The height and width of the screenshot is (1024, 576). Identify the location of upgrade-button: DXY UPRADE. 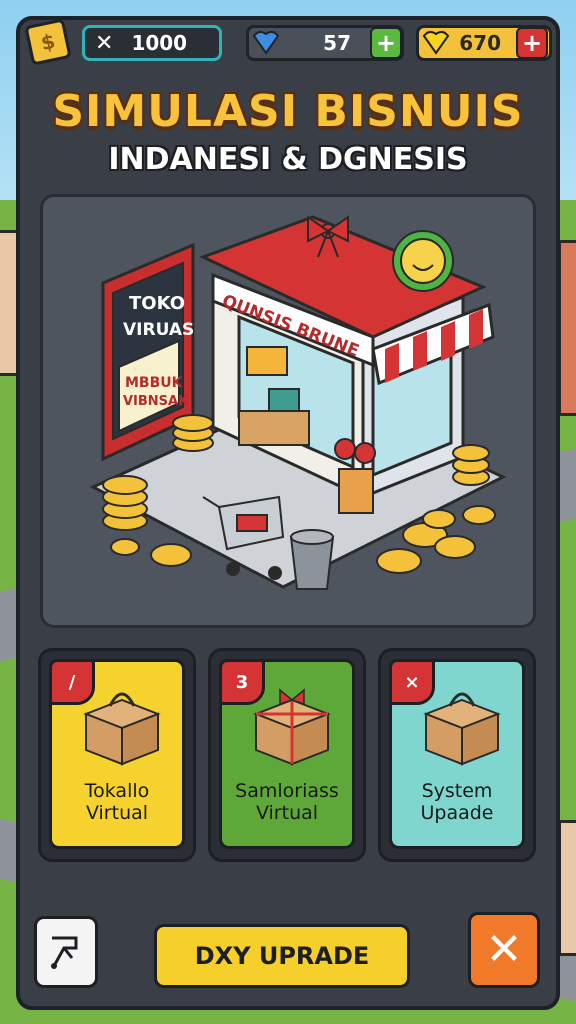
(282, 956).